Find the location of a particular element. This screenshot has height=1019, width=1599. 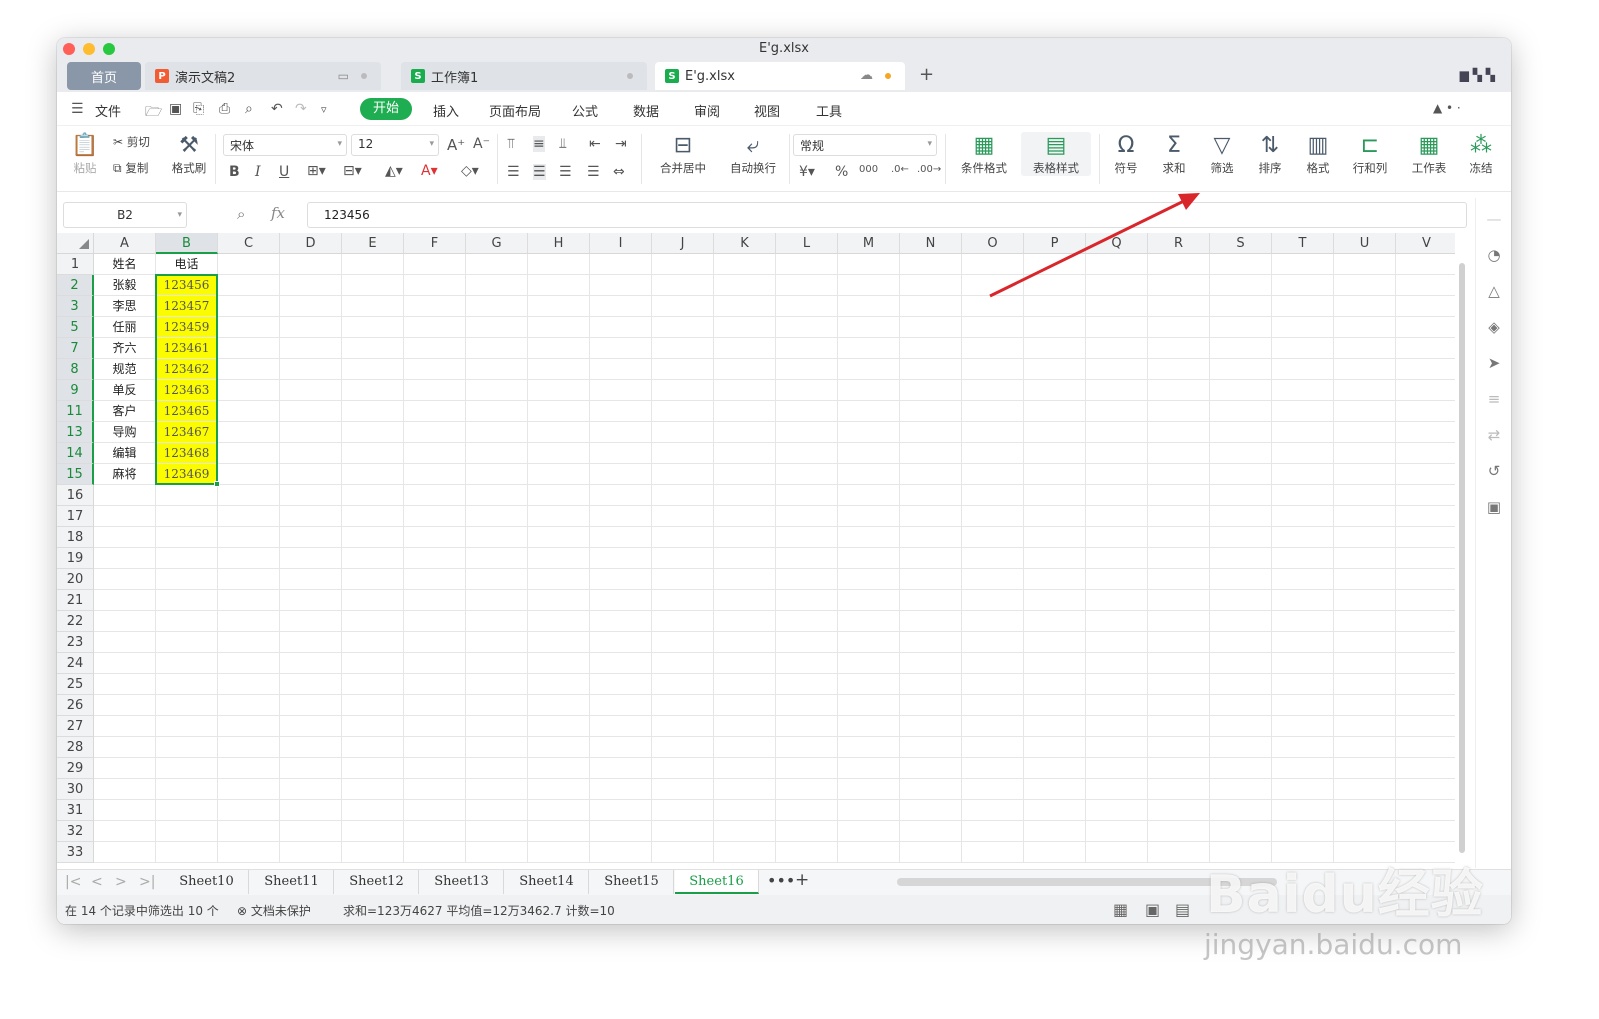

distribute-icon: ⇔ is located at coordinates (619, 172).